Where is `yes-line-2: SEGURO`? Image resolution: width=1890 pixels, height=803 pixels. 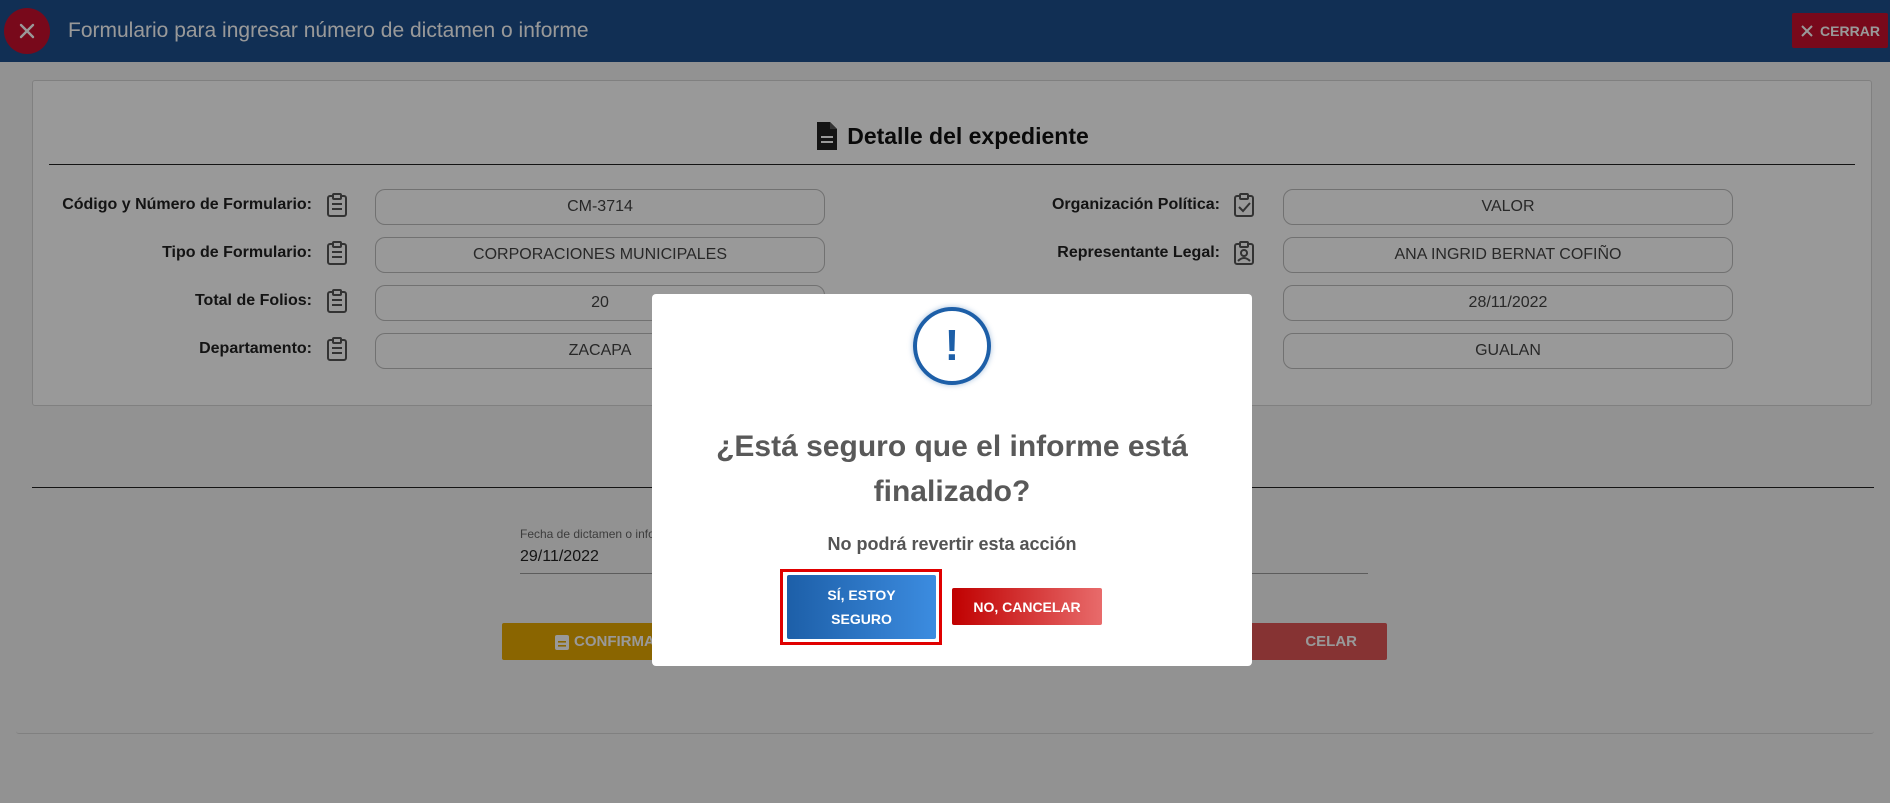 yes-line-2: SEGURO is located at coordinates (861, 619).